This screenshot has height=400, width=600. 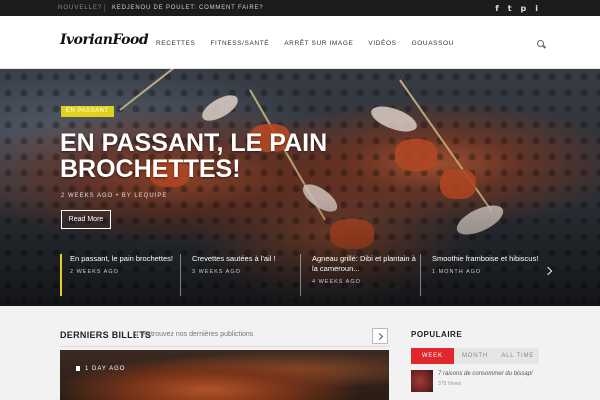 I want to click on pinterest-icon: p, so click(x=524, y=8).